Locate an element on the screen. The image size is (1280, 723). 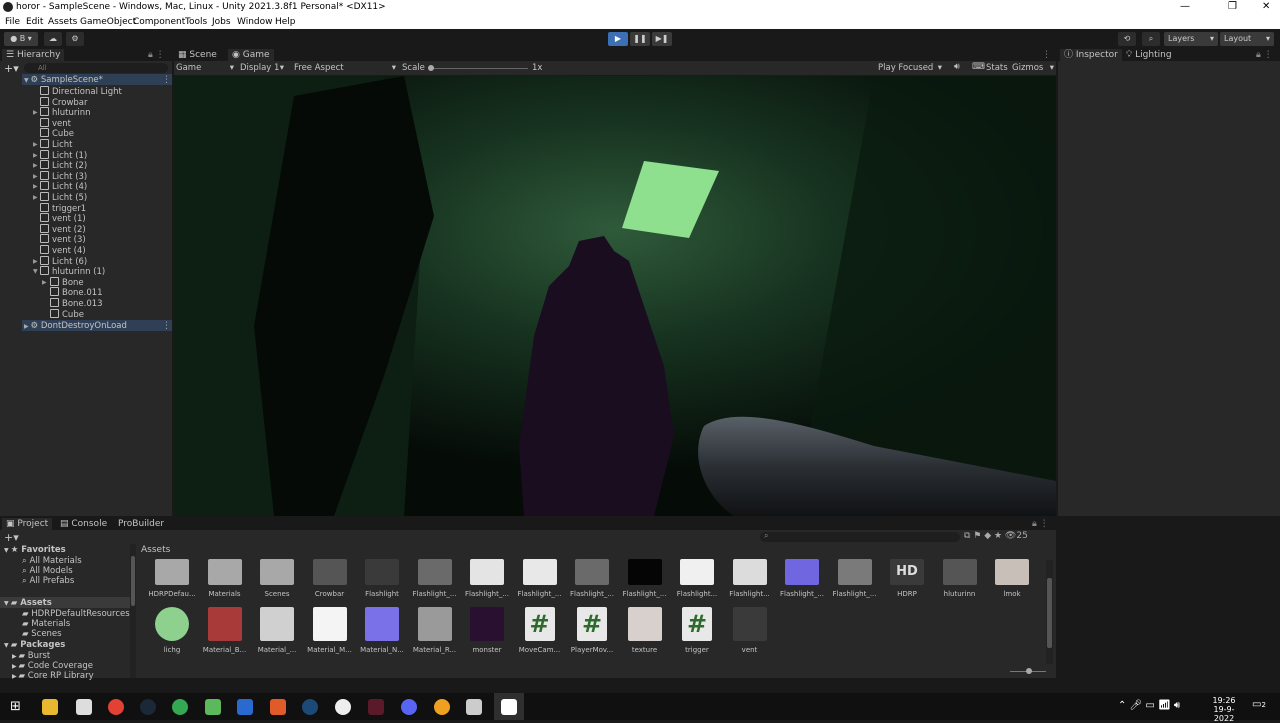
restore-icon: ❐ is located at coordinates (1232, 6).